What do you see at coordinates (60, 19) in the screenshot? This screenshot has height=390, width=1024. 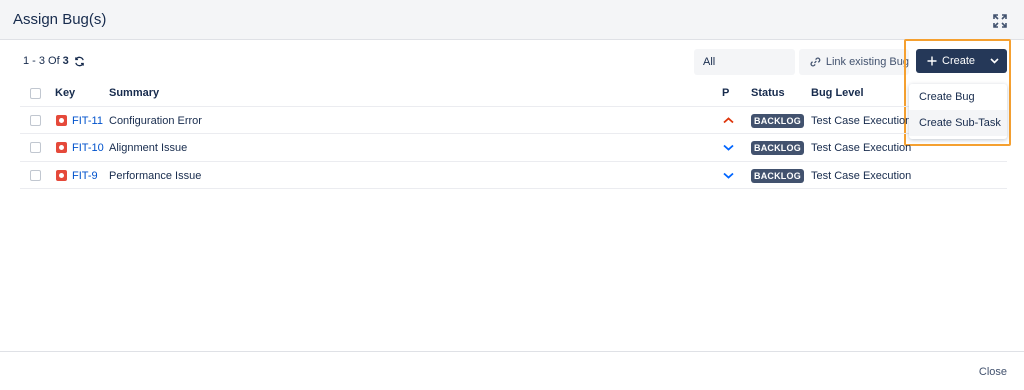 I see `dialog-title: Assign Bug(s)` at bounding box center [60, 19].